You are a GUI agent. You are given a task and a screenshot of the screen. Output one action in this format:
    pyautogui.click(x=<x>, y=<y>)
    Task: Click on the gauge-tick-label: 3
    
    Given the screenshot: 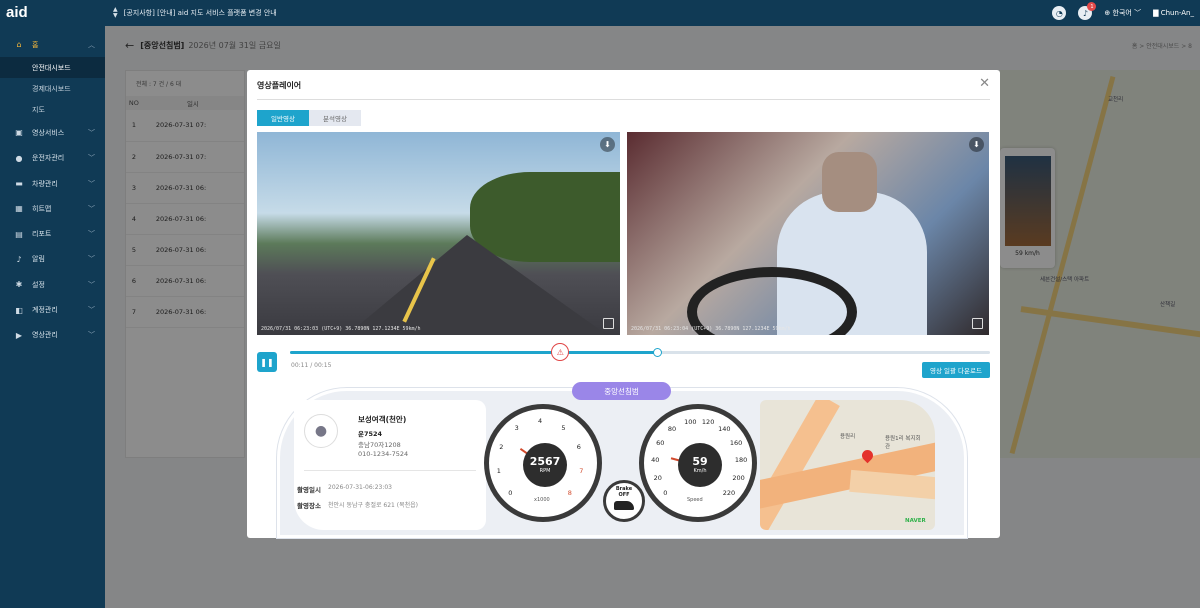 What is the action you would take?
    pyautogui.click(x=516, y=428)
    